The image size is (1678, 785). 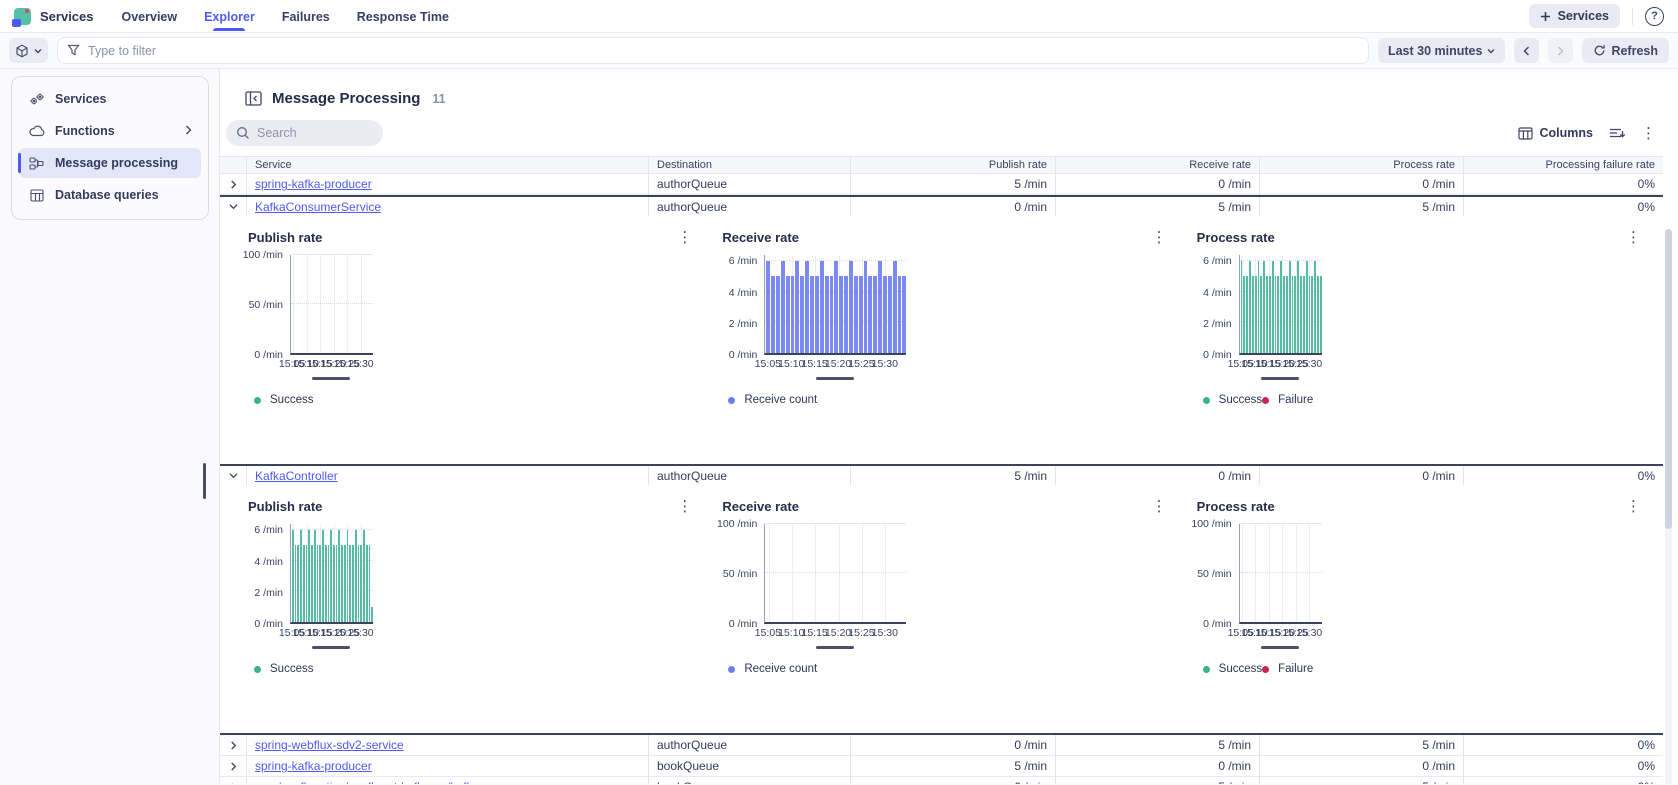 What do you see at coordinates (1561, 50) in the screenshot?
I see `time-forward-button` at bounding box center [1561, 50].